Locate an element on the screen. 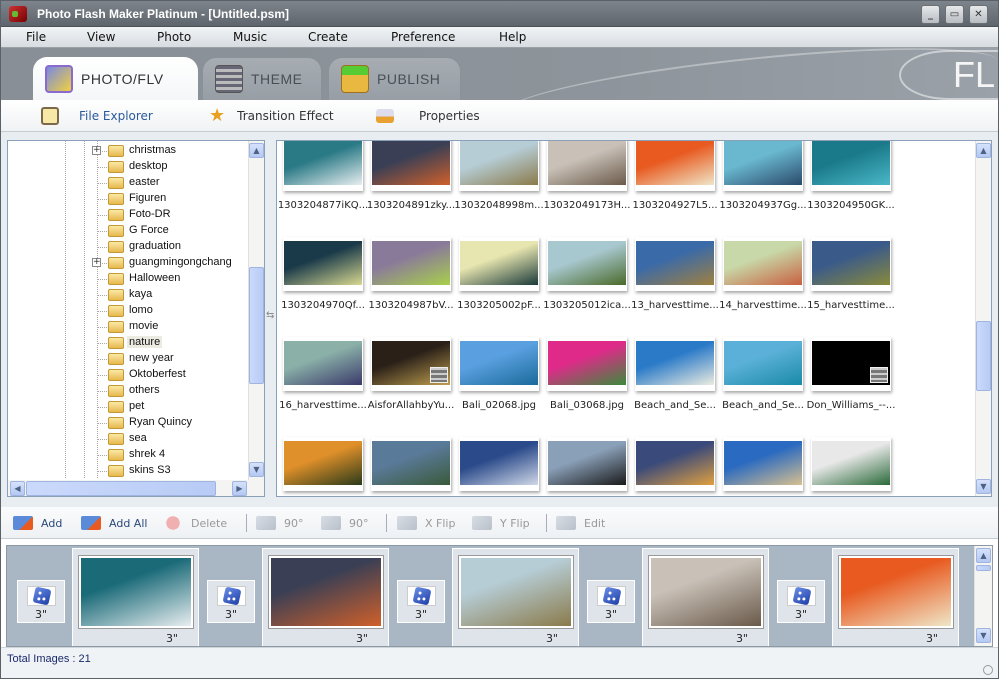 The image size is (999, 679). menu-photo: Photo is located at coordinates (174, 37).